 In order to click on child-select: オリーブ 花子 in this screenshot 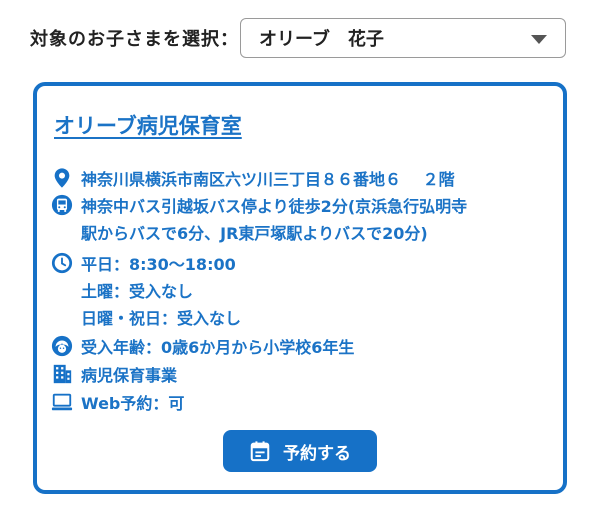, I will do `click(403, 38)`.